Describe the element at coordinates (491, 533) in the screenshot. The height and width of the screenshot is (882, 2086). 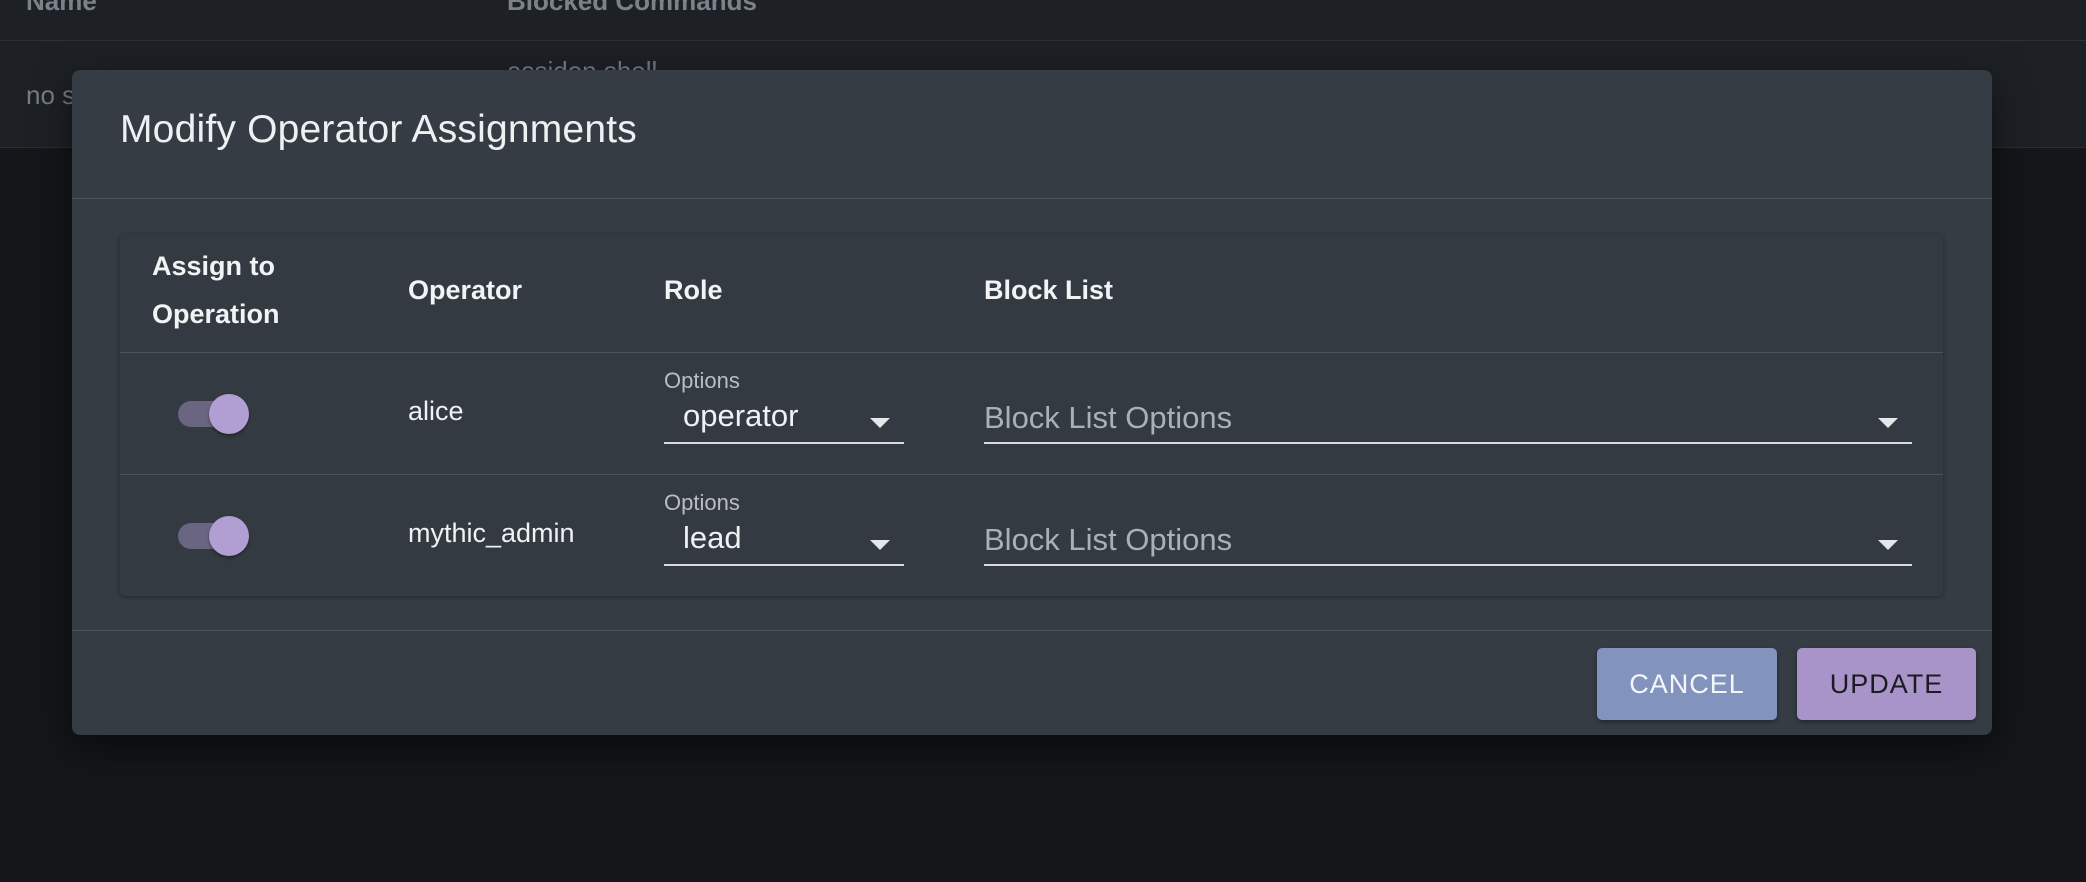
I see `operator-name: mythic_admin` at that location.